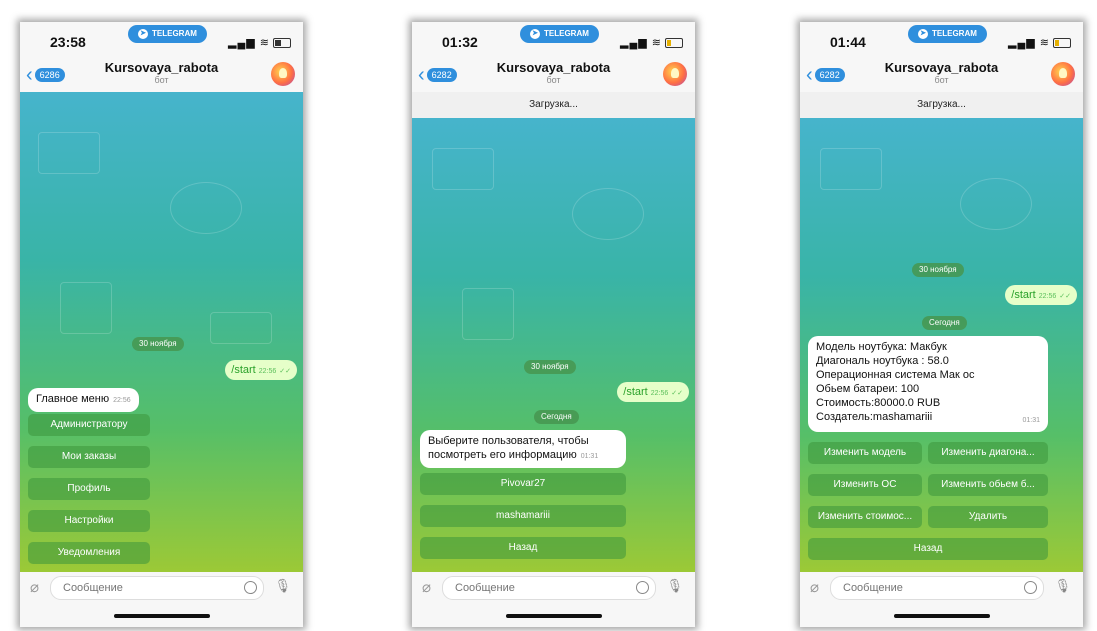 The width and height of the screenshot is (1097, 631). What do you see at coordinates (89, 521) in the screenshot?
I see `keyboard-button-settings: Настройки` at bounding box center [89, 521].